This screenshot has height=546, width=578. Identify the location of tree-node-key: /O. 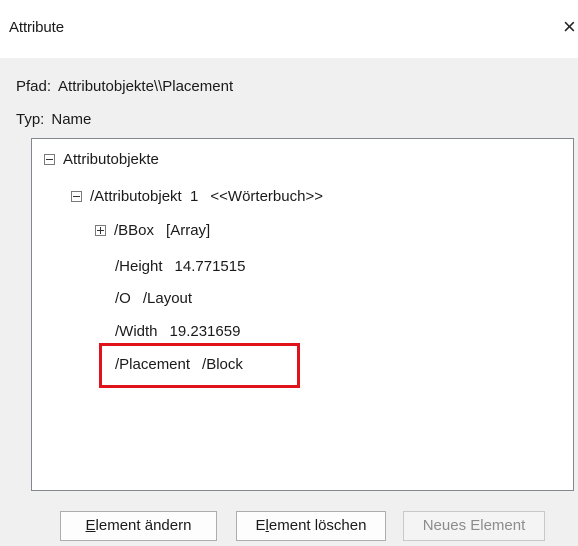
(123, 298).